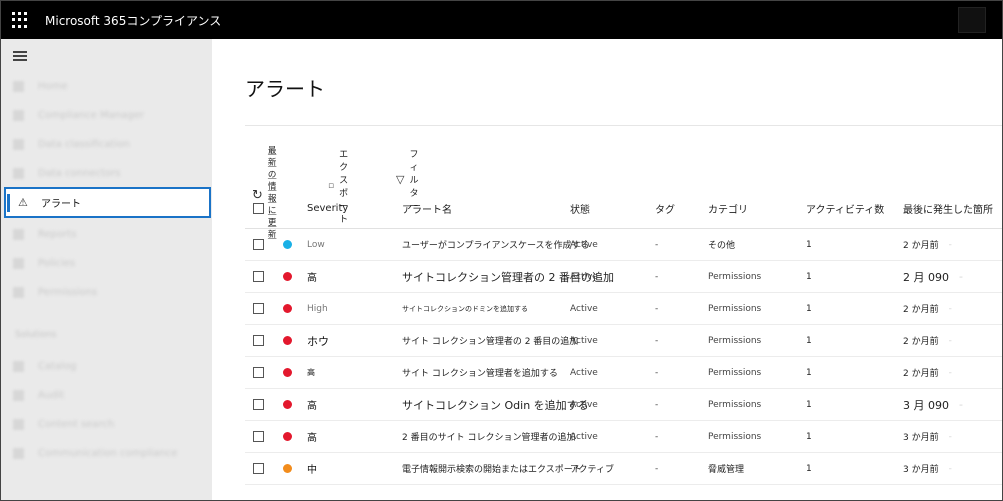 This screenshot has width=1003, height=501. Describe the element at coordinates (20, 20) in the screenshot. I see `app-launcher-icon` at that location.